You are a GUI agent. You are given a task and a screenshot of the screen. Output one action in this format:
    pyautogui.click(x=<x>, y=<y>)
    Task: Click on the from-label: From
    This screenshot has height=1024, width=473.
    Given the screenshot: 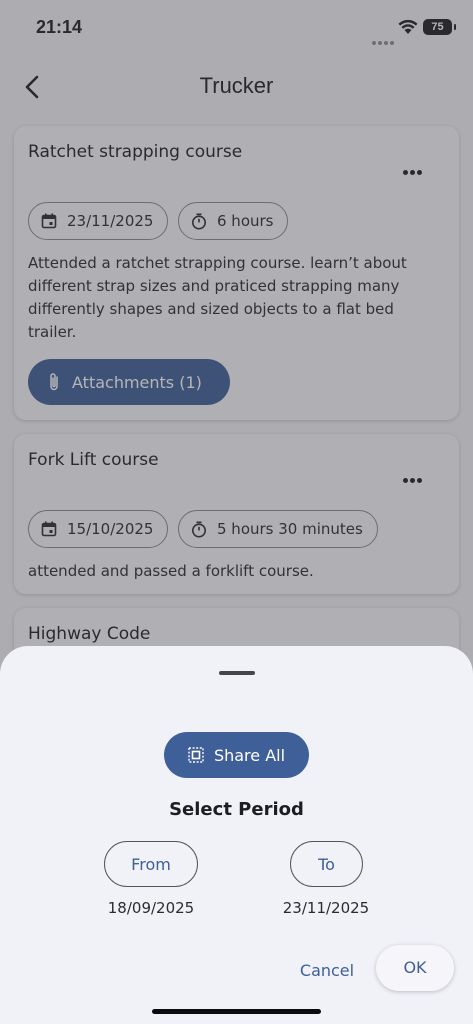 What is the action you would take?
    pyautogui.click(x=151, y=864)
    